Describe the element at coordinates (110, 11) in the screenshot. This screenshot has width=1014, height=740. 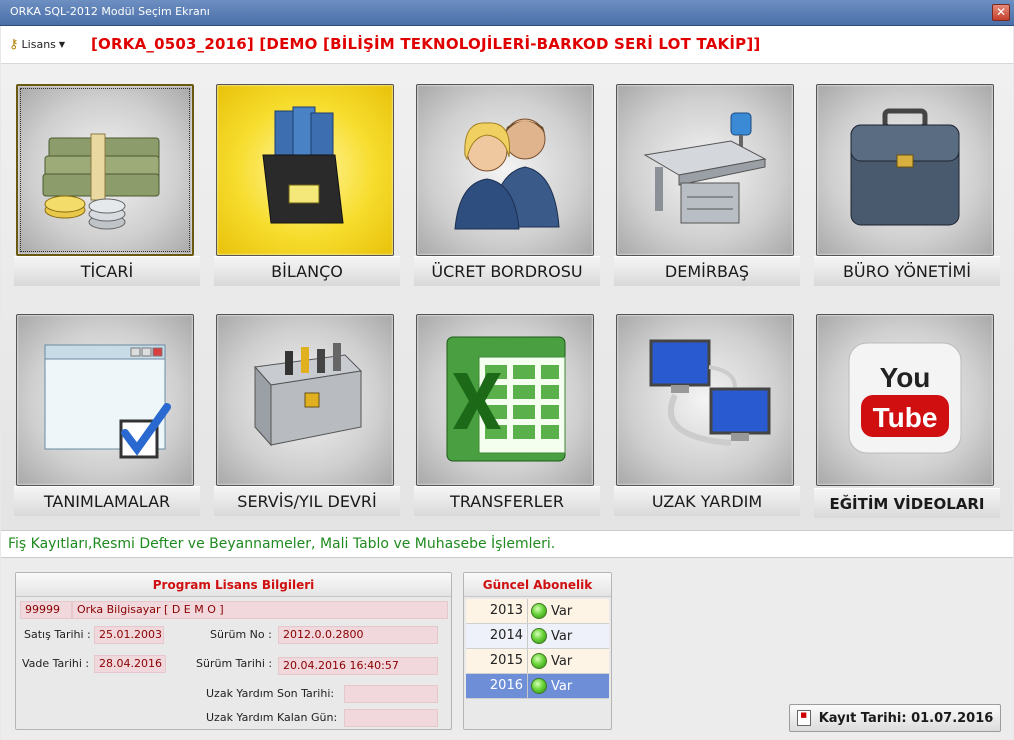
I see `window-title: ORKA SQL-2012 Modül Seçim Ekranı` at that location.